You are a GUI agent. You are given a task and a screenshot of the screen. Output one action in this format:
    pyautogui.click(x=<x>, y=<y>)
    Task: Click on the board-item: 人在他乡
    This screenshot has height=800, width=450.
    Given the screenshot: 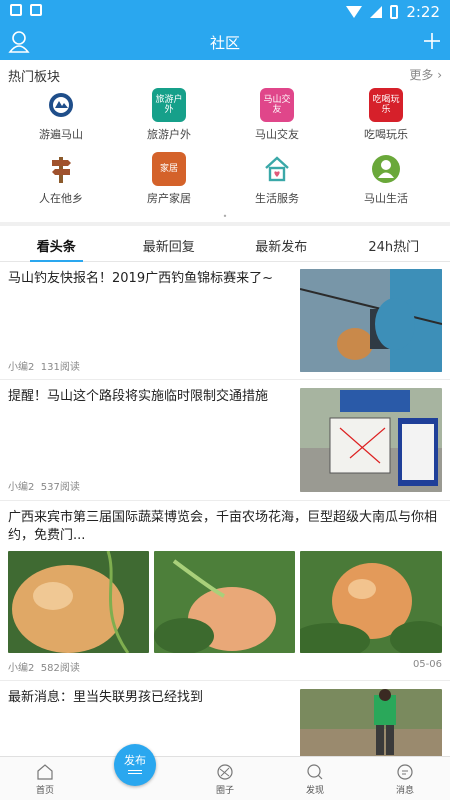 What is the action you would take?
    pyautogui.click(x=61, y=181)
    